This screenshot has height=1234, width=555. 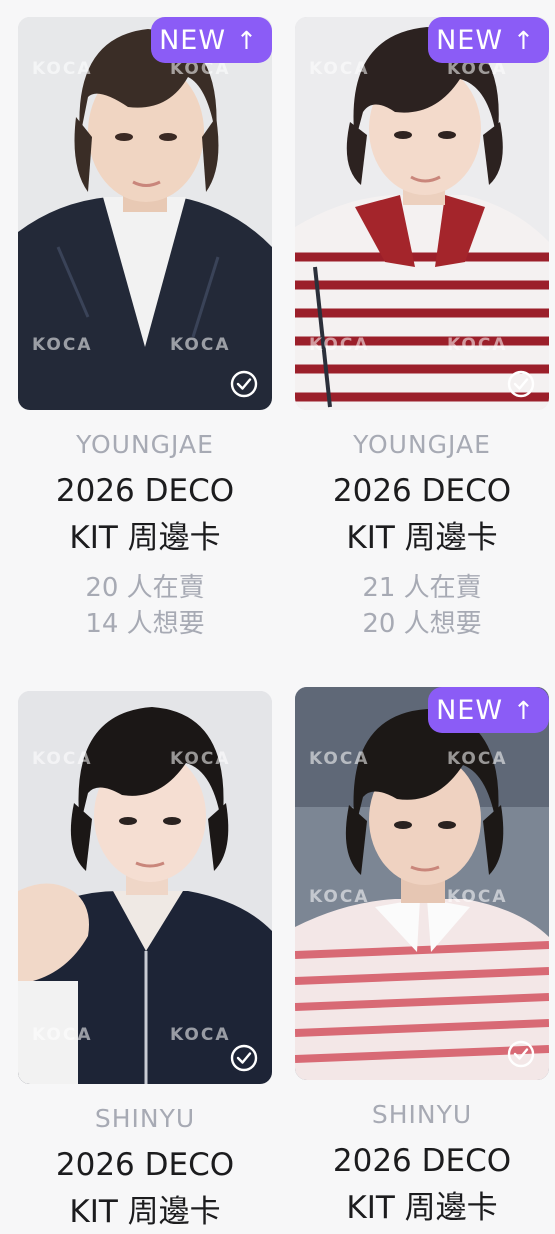 I want to click on wanter-count: 20 人想要, so click(x=422, y=624).